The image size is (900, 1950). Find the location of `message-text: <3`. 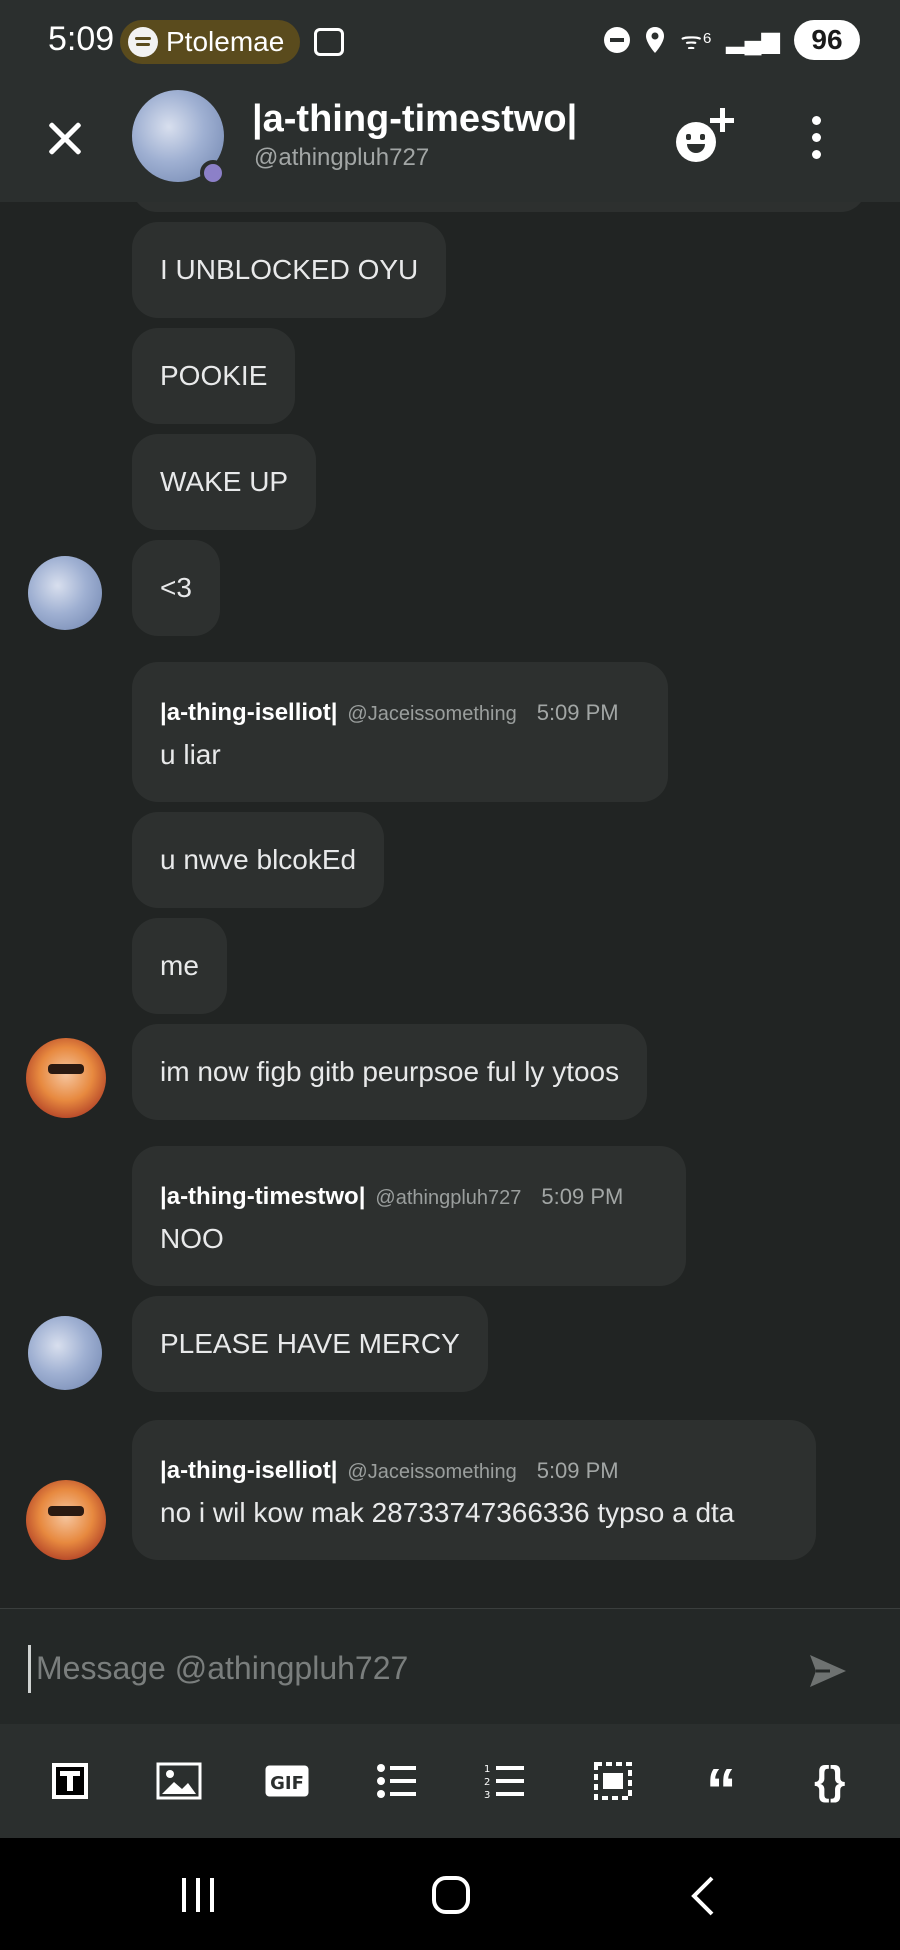

message-text: <3 is located at coordinates (176, 587).